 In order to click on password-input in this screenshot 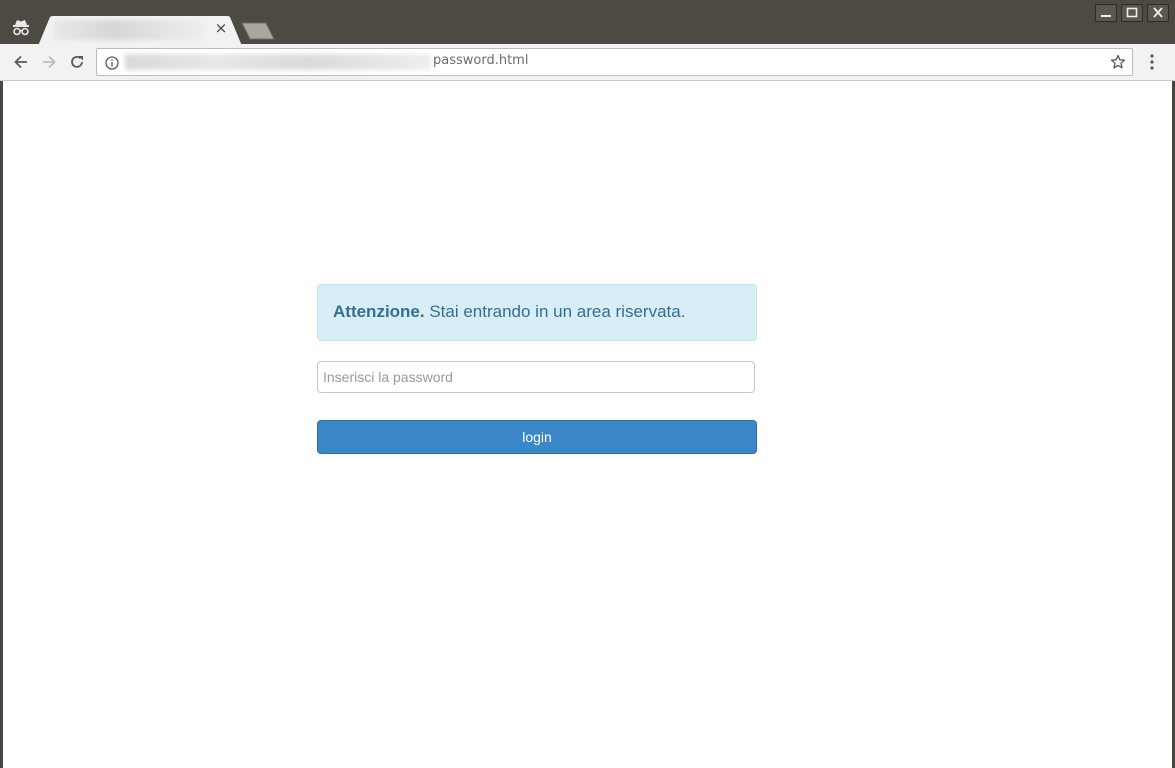, I will do `click(536, 377)`.